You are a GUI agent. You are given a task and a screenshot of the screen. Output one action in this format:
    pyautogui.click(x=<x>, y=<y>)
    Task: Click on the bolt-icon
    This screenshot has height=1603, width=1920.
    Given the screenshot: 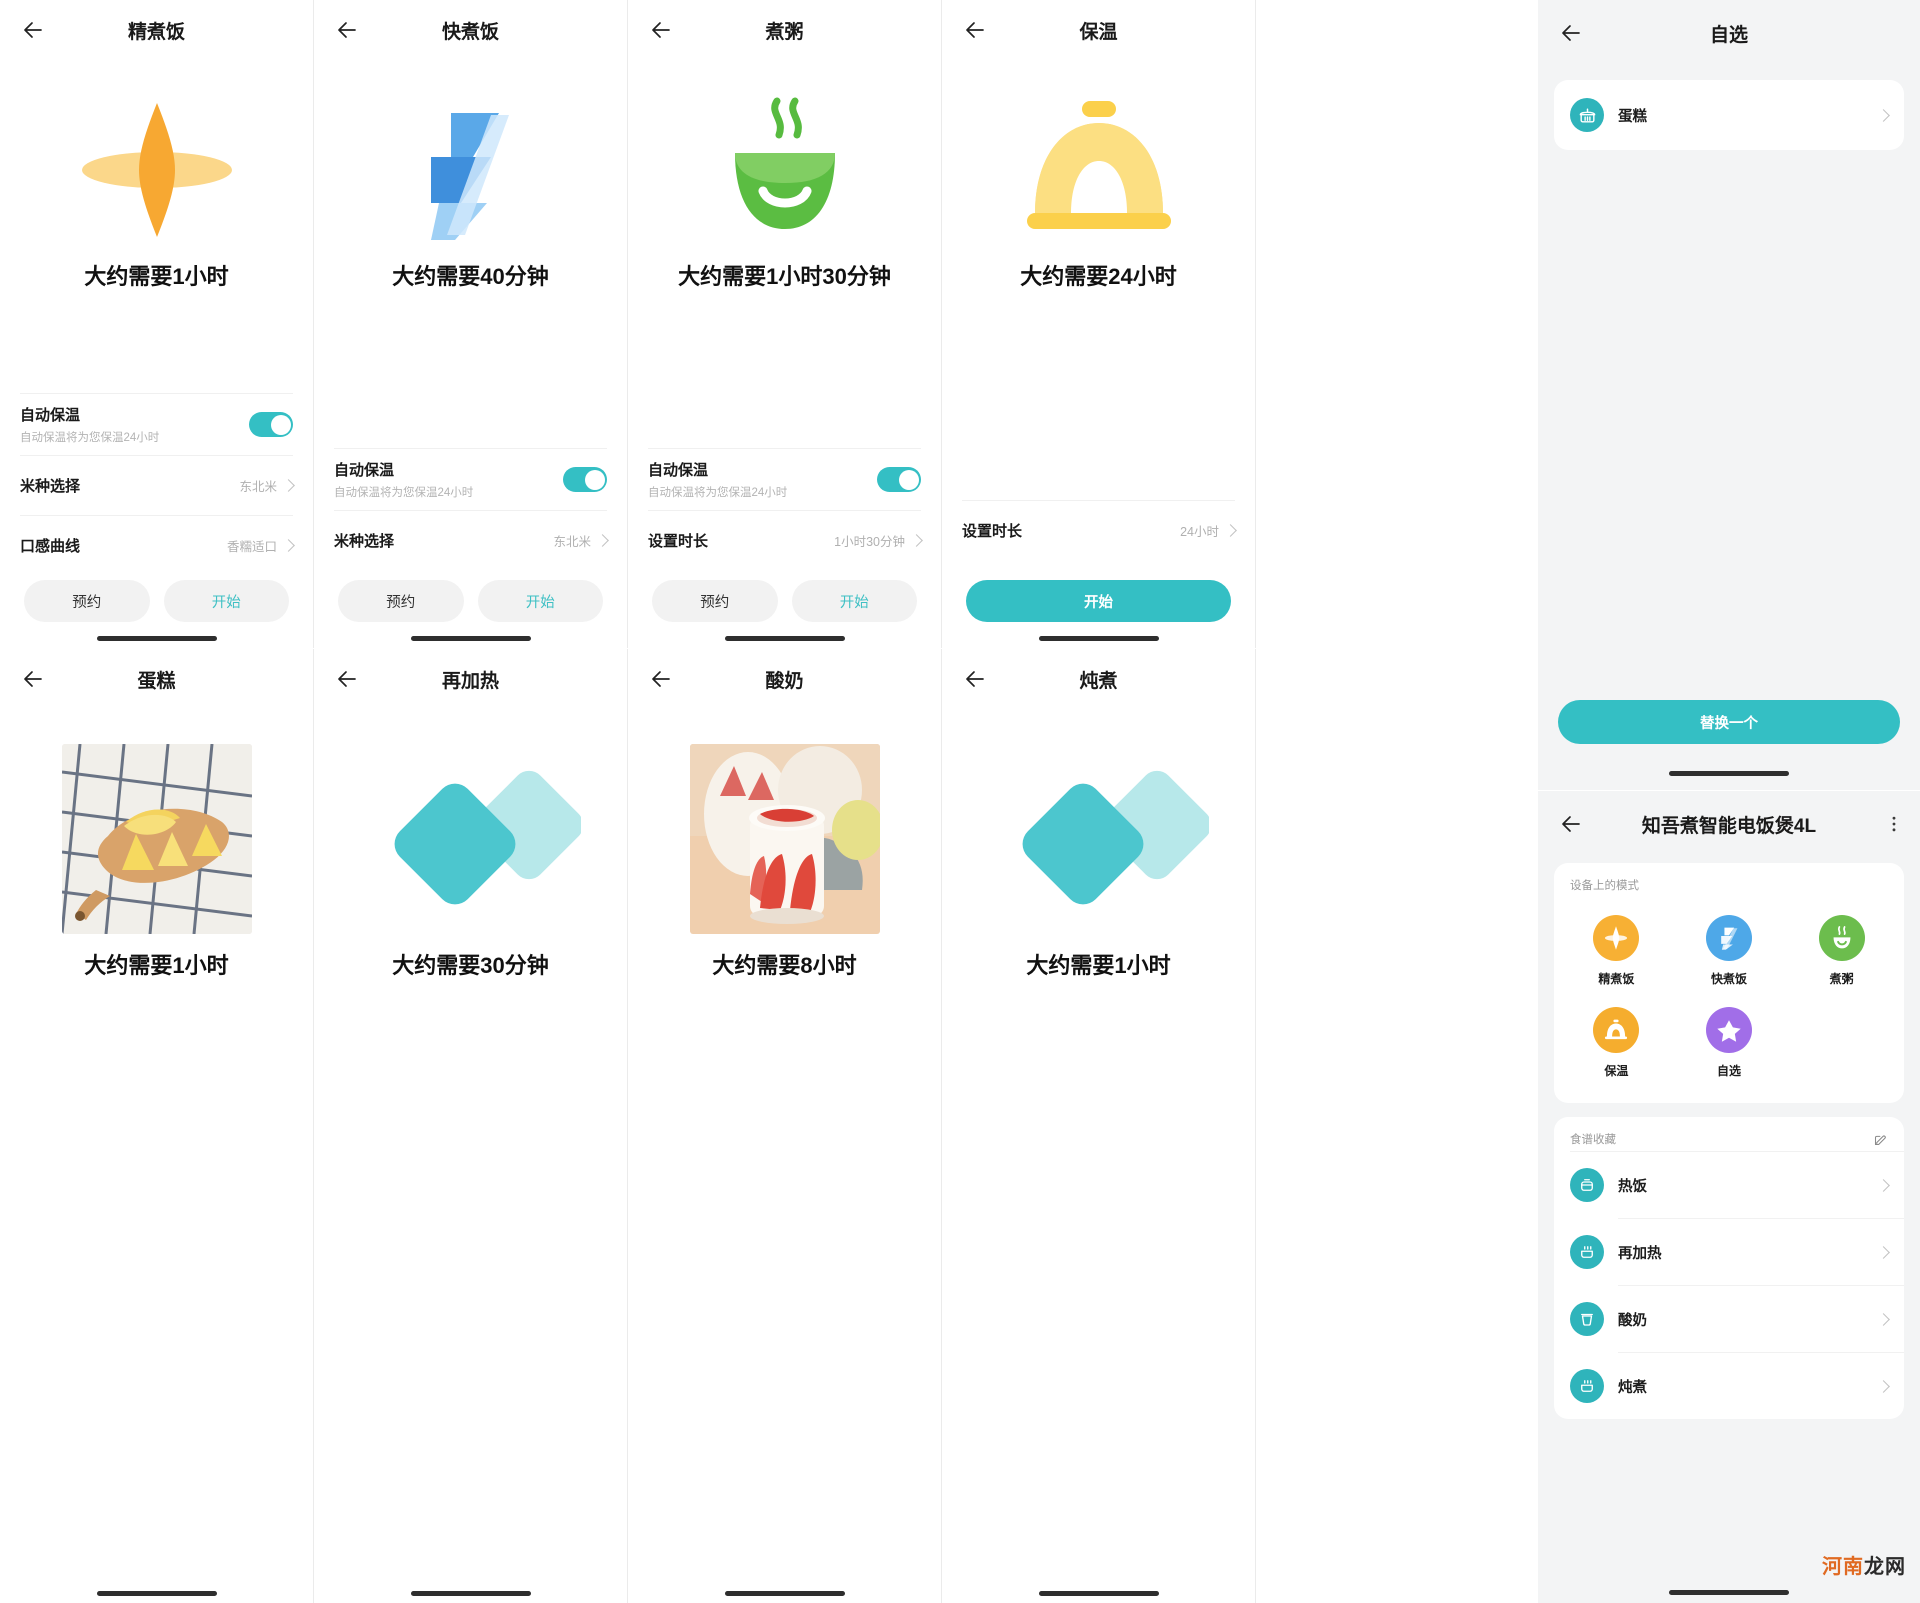 What is the action you would take?
    pyautogui.click(x=1728, y=938)
    